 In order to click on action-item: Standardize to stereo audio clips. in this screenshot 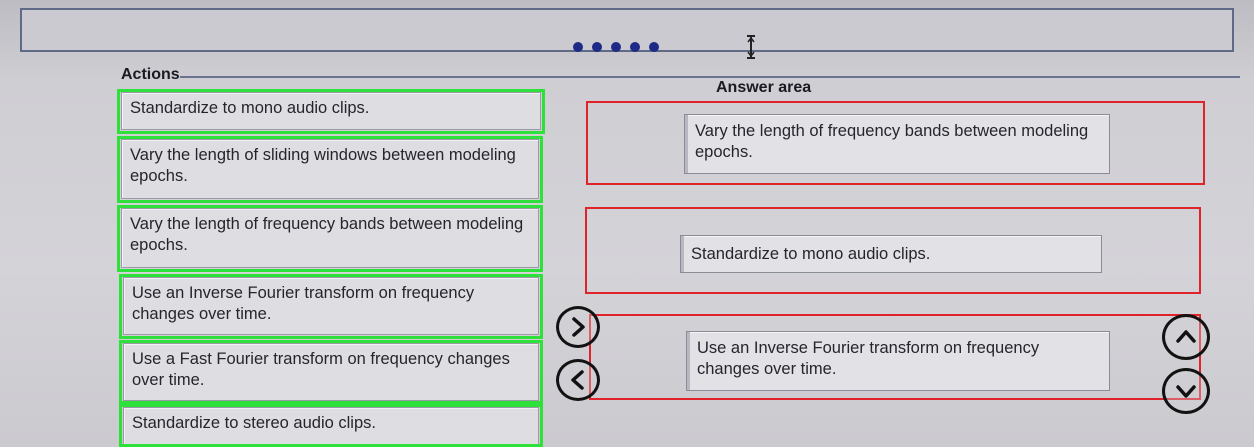, I will do `click(331, 426)`.